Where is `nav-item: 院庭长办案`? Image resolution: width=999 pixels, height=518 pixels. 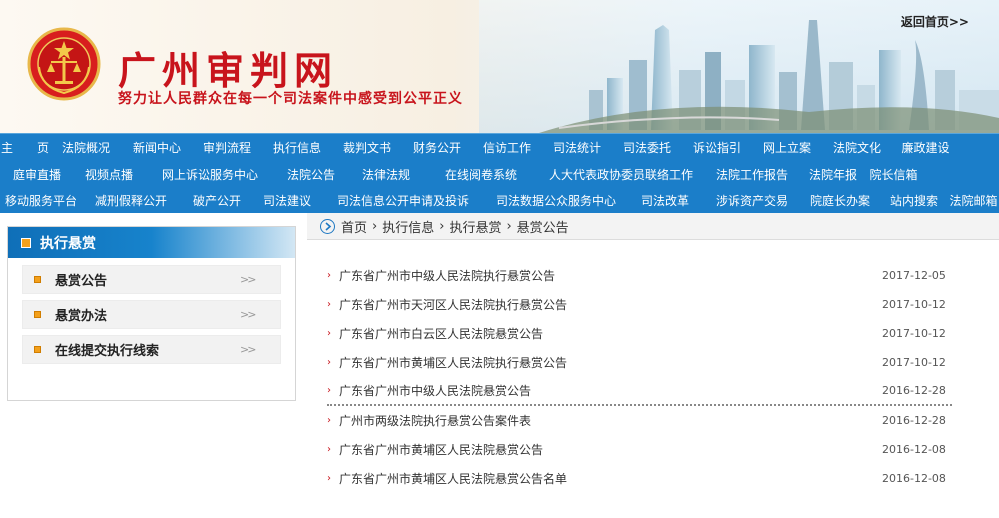 nav-item: 院庭长办案 is located at coordinates (840, 200).